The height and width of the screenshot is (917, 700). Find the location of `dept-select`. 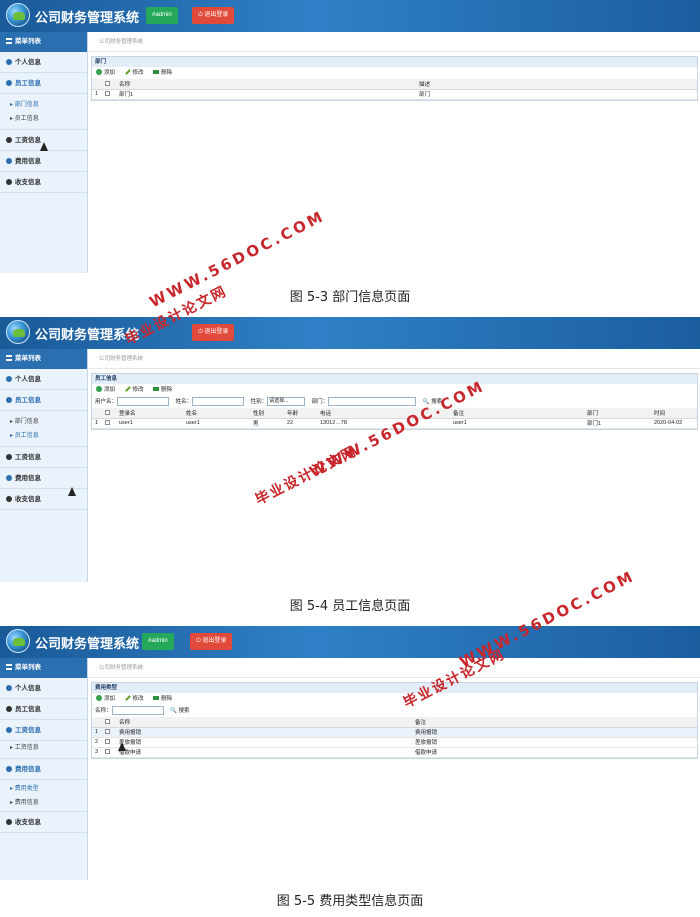

dept-select is located at coordinates (372, 402).